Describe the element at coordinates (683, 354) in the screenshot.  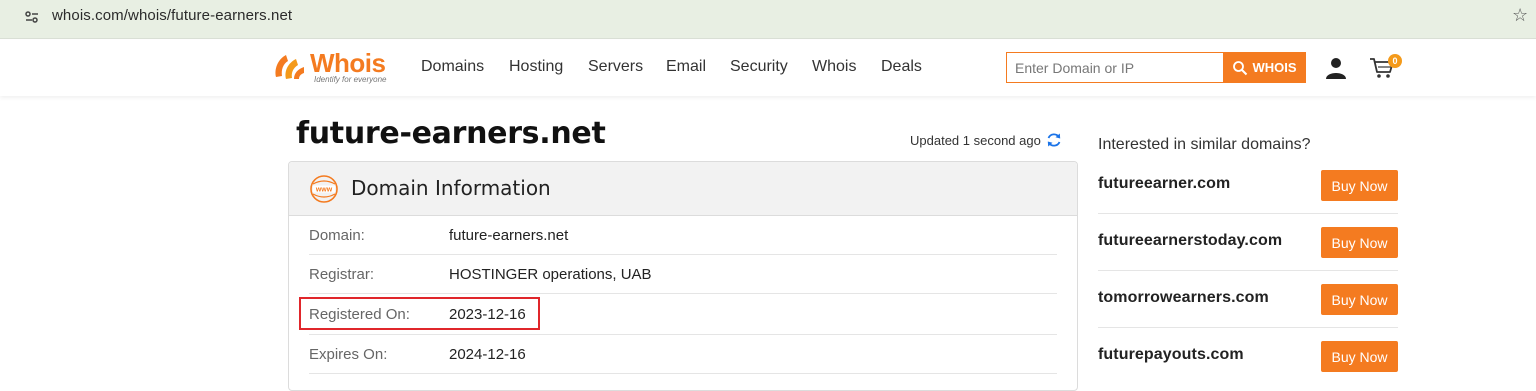
I see `info-row-expires-on: Expires On: 2024-12-16` at that location.